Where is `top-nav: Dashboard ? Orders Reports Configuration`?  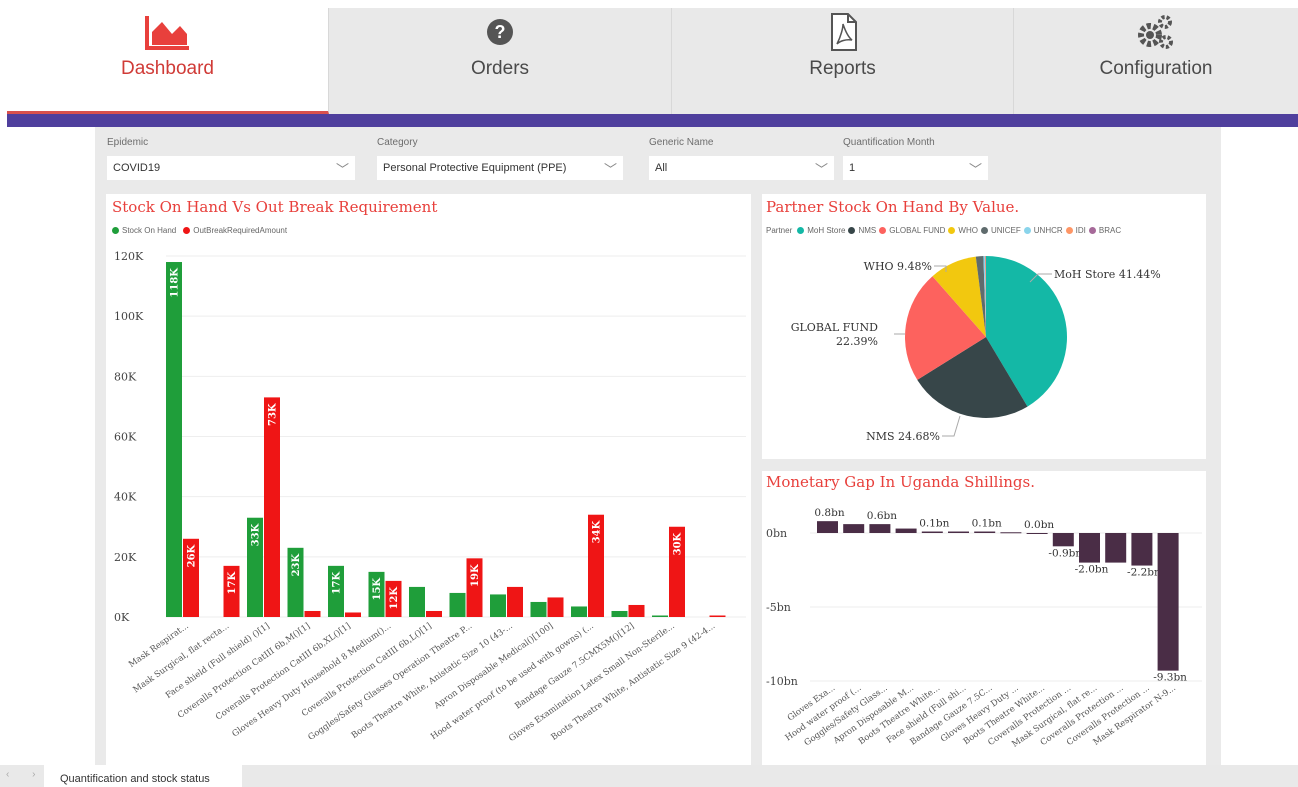 top-nav: Dashboard ? Orders Reports Configuration is located at coordinates (652, 61).